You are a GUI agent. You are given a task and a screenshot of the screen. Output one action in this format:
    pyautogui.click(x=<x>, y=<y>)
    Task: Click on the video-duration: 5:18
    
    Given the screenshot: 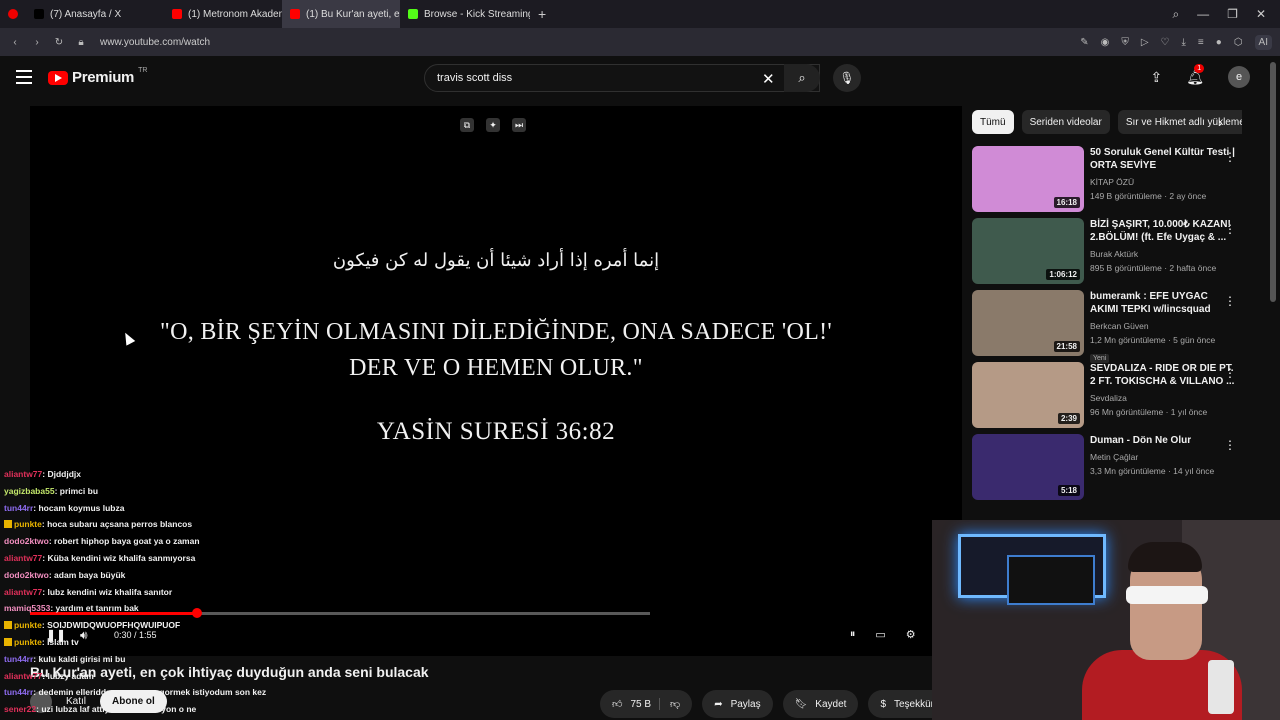 What is the action you would take?
    pyautogui.click(x=1068, y=490)
    